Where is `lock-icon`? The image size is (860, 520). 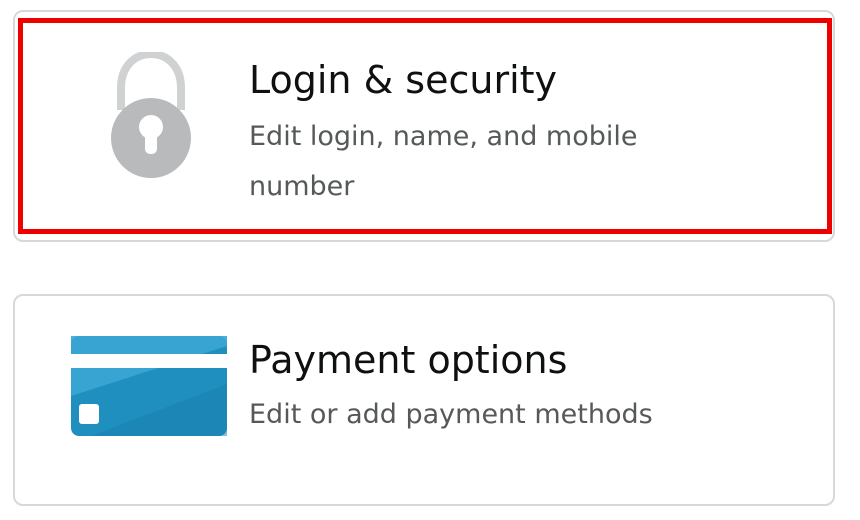
lock-icon is located at coordinates (153, 117).